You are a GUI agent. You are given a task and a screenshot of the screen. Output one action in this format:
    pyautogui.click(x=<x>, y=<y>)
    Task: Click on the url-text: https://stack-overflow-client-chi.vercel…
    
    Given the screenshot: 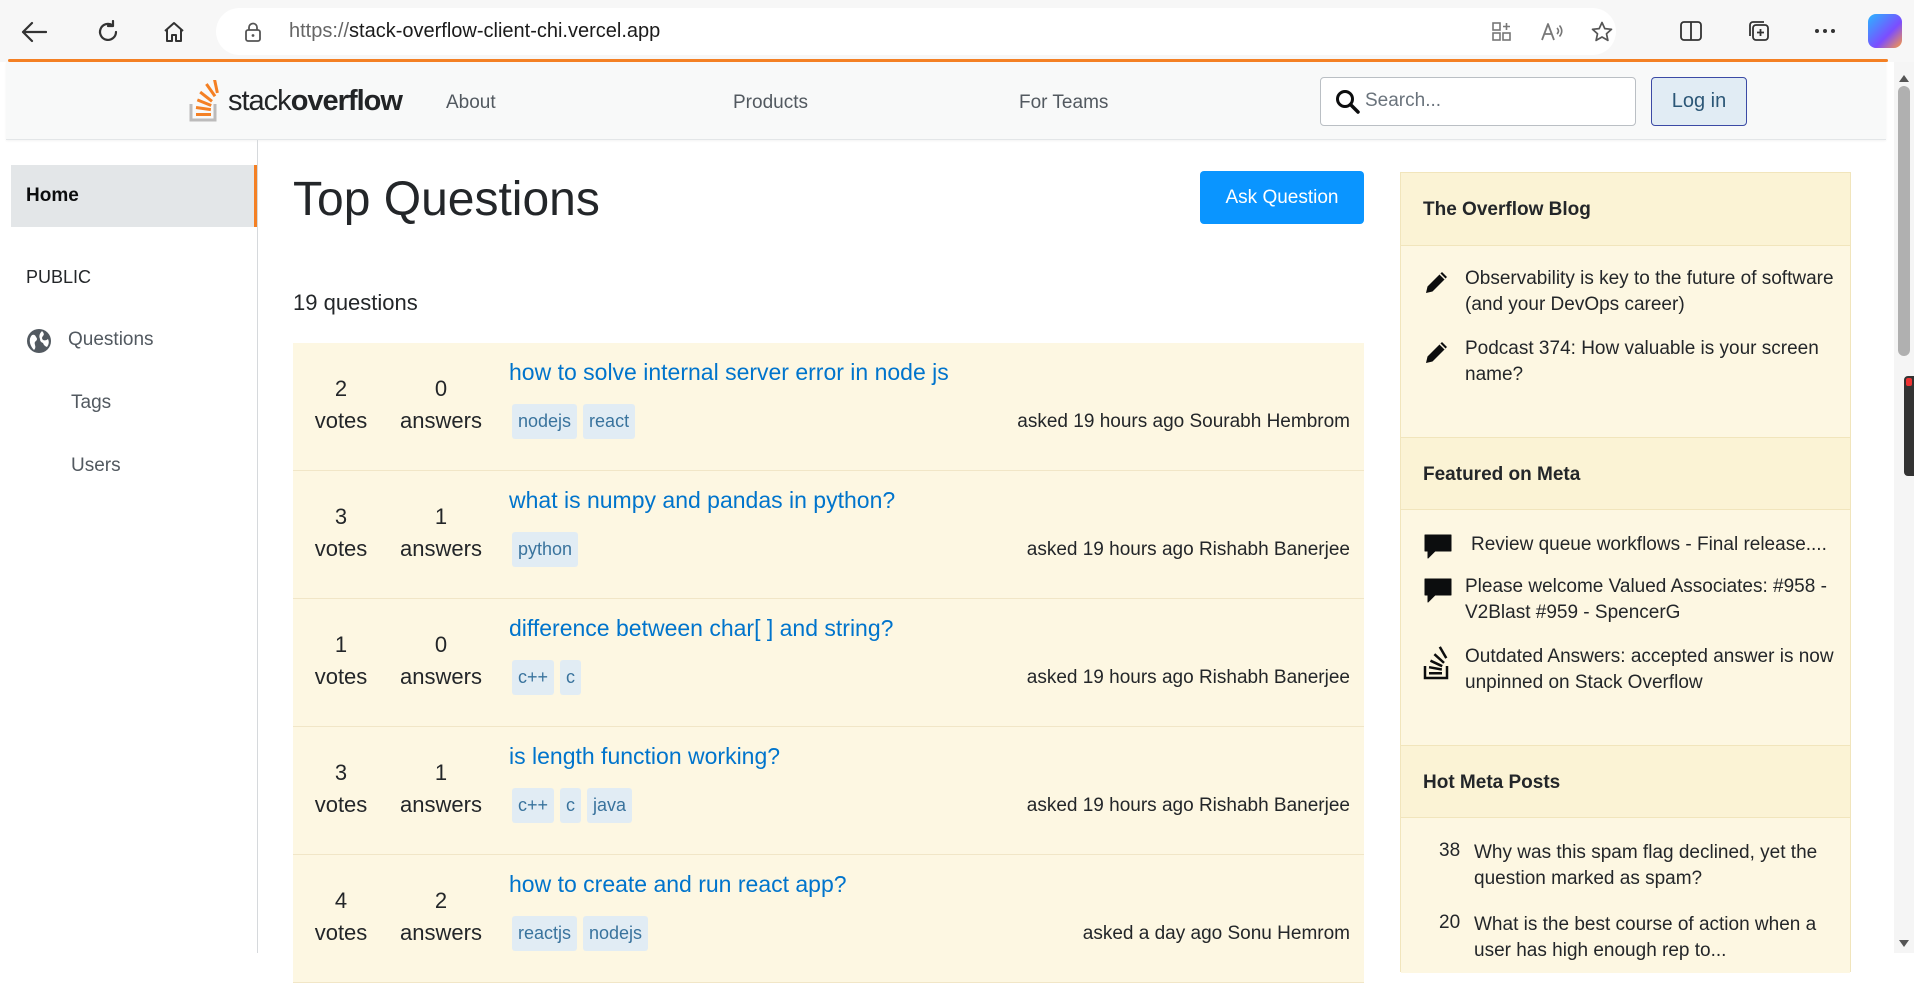 What is the action you would take?
    pyautogui.click(x=474, y=31)
    